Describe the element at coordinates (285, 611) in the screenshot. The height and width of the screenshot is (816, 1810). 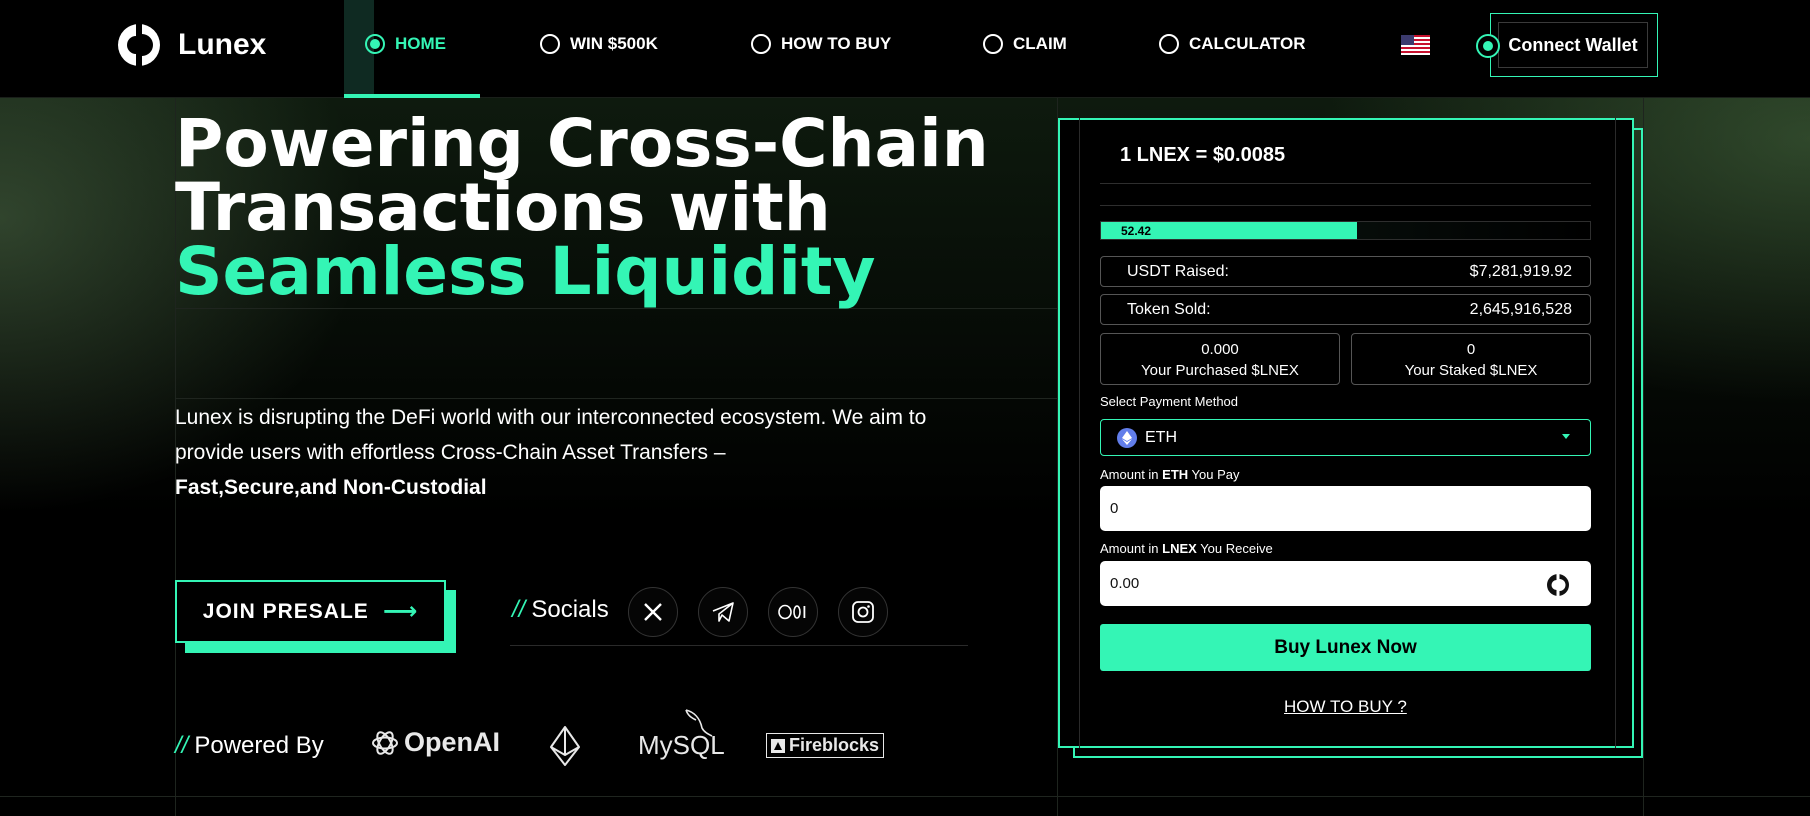
I see `join-presale-label: JOIN PRESALE` at that location.